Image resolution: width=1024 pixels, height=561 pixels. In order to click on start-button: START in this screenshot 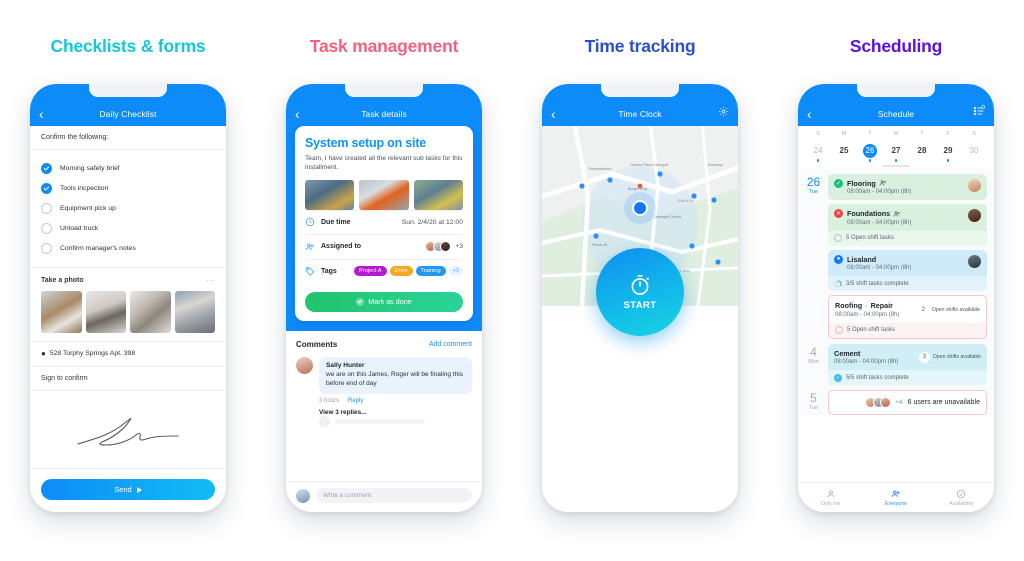, I will do `click(640, 292)`.